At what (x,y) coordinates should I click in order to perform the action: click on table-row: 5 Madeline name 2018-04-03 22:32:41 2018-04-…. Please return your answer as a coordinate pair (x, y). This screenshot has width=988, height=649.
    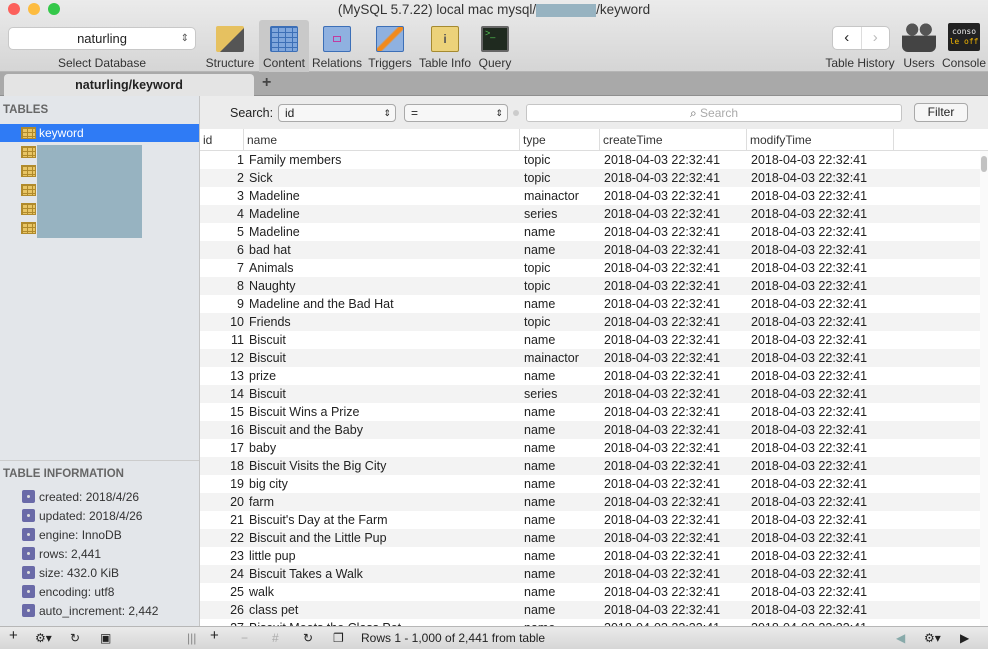
    Looking at the image, I should click on (591, 232).